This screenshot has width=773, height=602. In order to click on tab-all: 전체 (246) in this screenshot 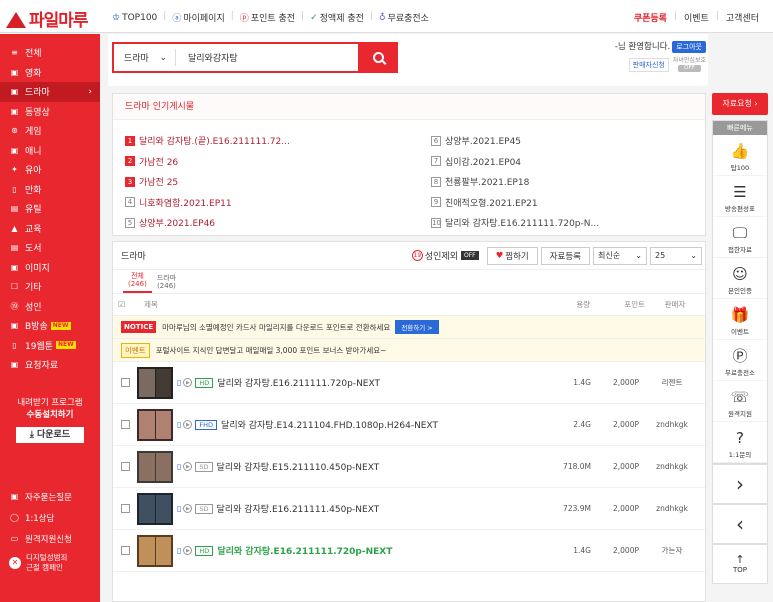, I will do `click(137, 282)`.